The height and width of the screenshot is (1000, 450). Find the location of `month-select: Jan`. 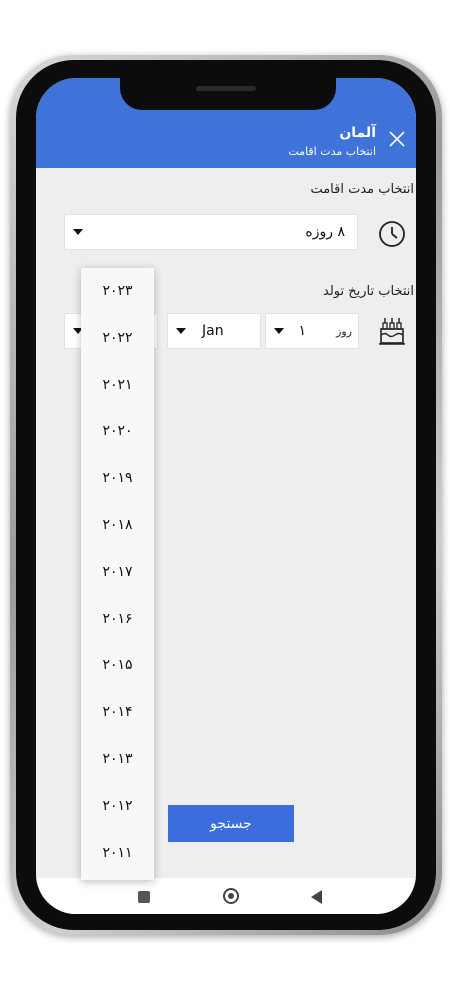

month-select: Jan is located at coordinates (214, 331).